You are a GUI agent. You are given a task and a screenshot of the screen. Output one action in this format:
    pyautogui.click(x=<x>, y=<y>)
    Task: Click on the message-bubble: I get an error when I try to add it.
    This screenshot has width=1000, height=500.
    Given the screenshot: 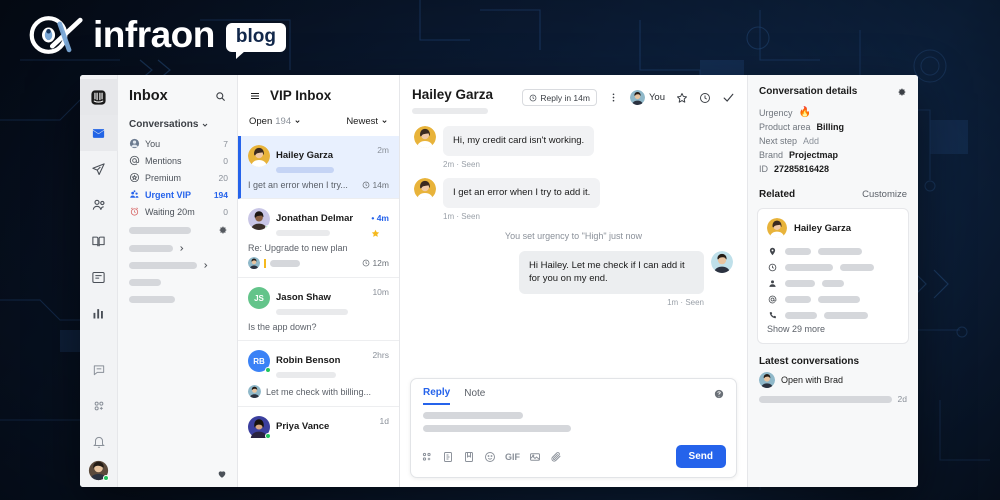 What is the action you would take?
    pyautogui.click(x=522, y=192)
    